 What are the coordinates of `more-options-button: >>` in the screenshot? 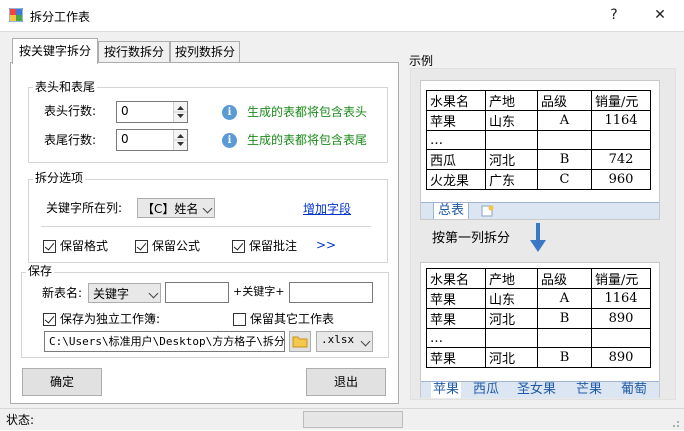 It's located at (326, 245).